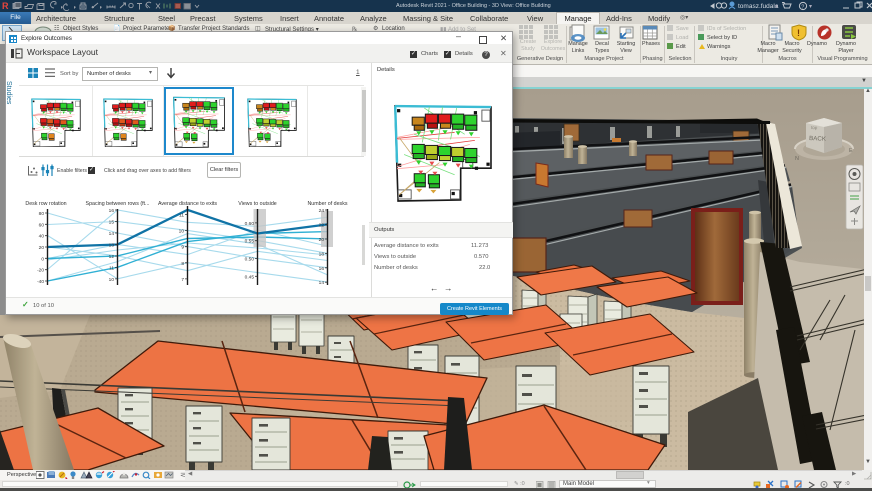 The image size is (872, 491). What do you see at coordinates (42, 225) in the screenshot?
I see `svg-text: 60` at bounding box center [42, 225].